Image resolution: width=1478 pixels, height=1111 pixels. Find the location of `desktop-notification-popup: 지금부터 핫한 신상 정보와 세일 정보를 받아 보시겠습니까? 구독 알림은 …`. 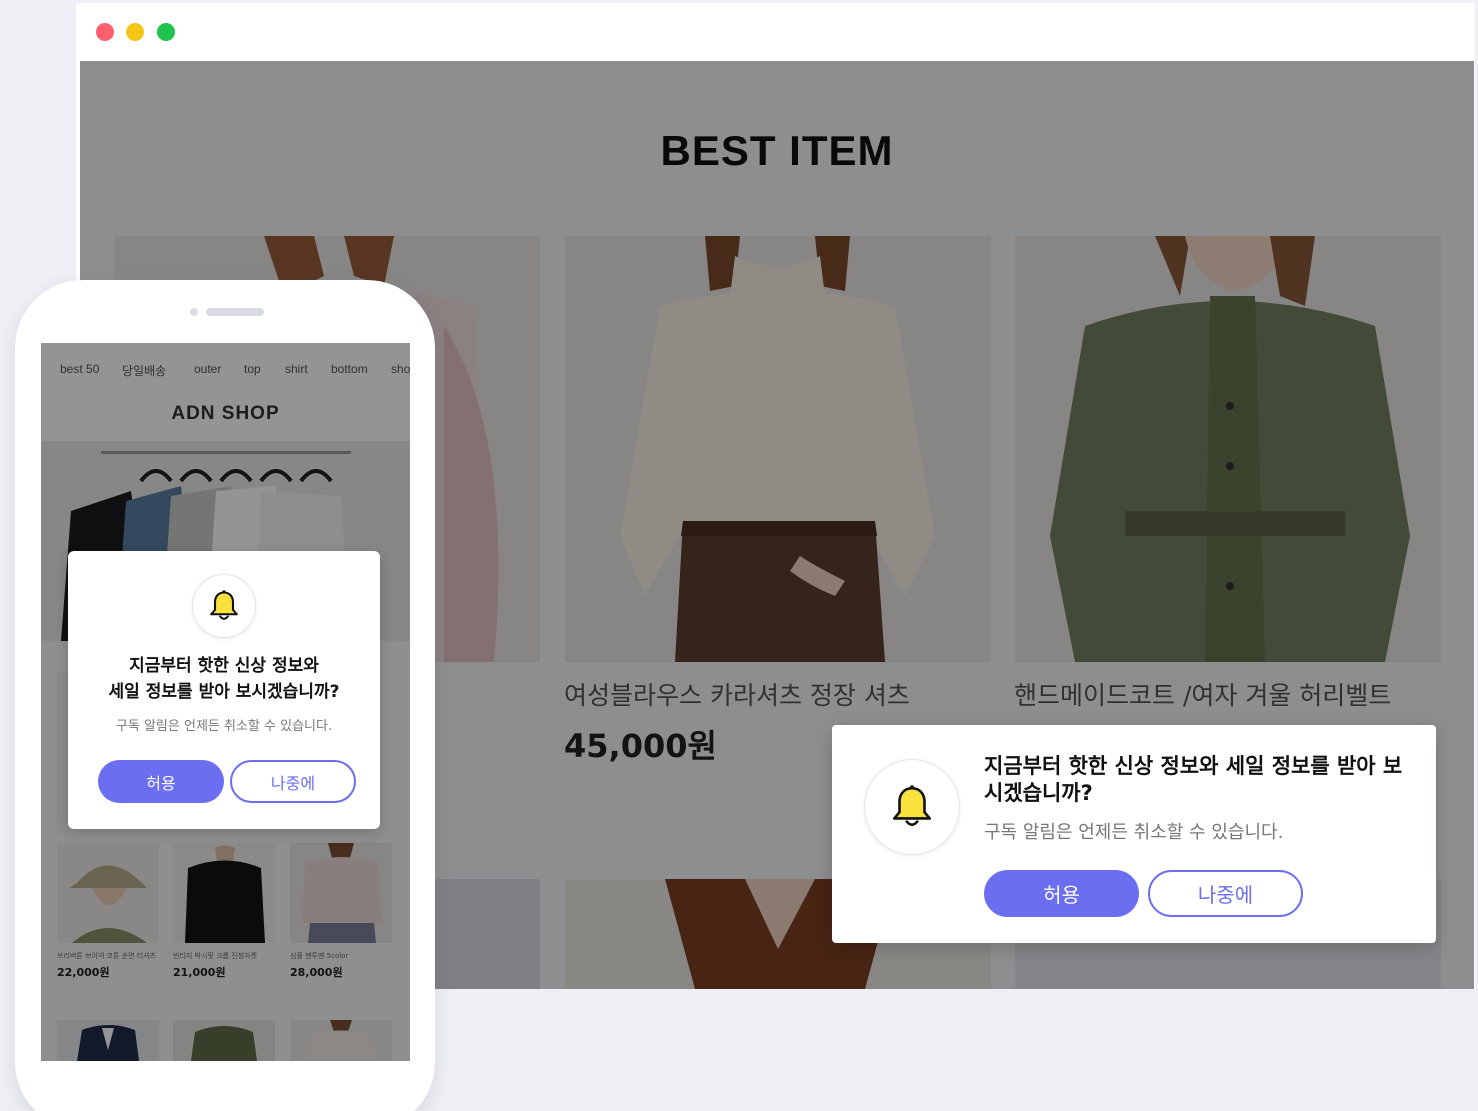

desktop-notification-popup: 지금부터 핫한 신상 정보와 세일 정보를 받아 보시겠습니까? 구독 알림은 … is located at coordinates (1134, 834).